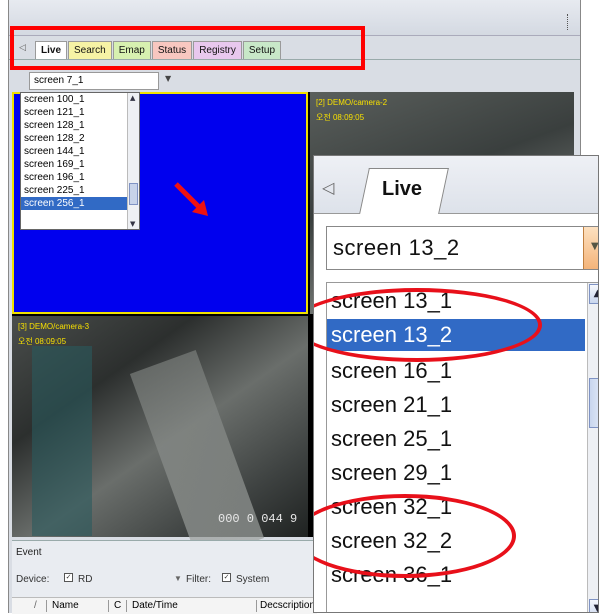 This screenshot has width=599, height=614. What do you see at coordinates (155, 605) in the screenshot?
I see `column-header-datetime: Date/Time` at bounding box center [155, 605].